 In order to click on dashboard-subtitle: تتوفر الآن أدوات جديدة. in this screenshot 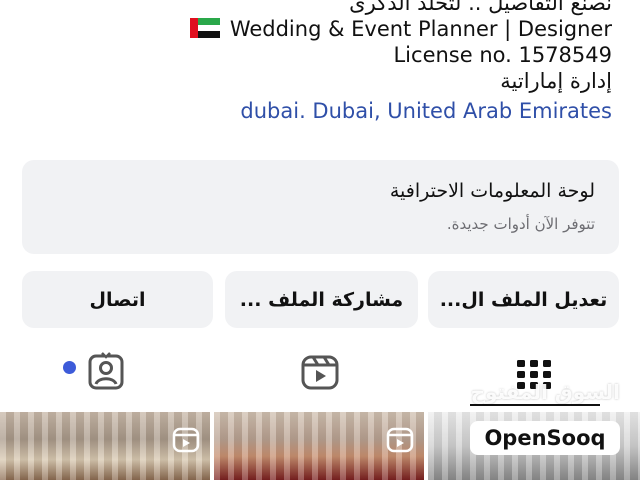, I will do `click(520, 224)`.